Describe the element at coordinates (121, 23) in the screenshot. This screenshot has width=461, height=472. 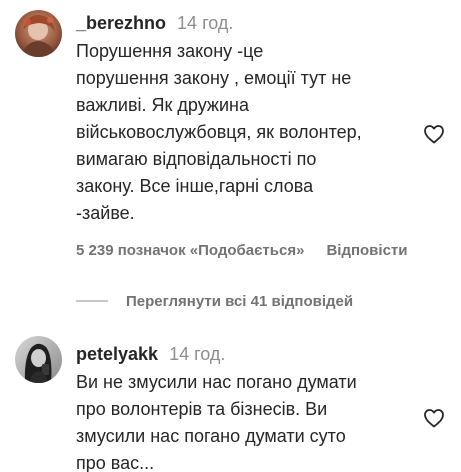
I see `username: _berezhno` at that location.